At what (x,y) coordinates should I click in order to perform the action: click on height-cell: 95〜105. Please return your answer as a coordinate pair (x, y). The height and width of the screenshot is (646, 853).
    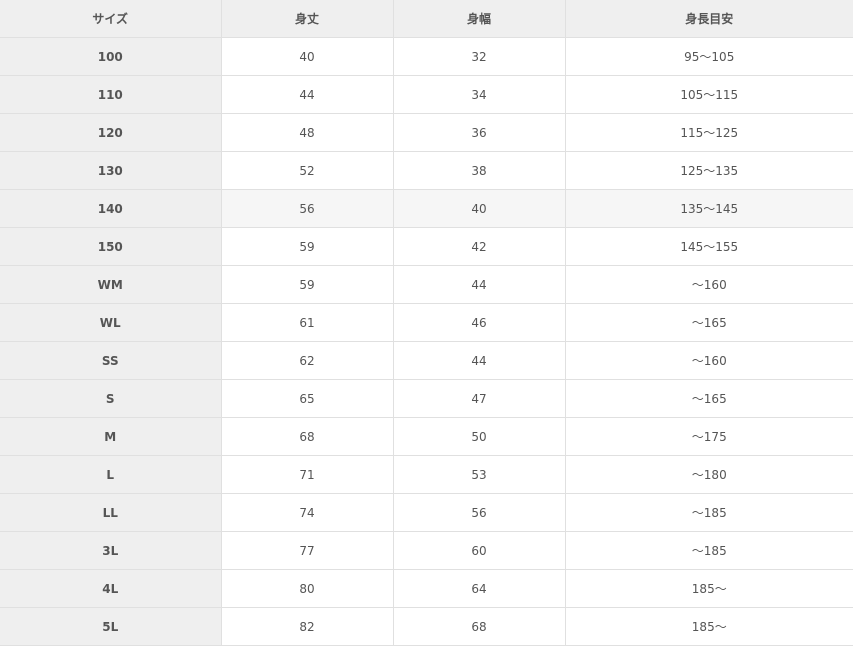
    Looking at the image, I should click on (709, 56).